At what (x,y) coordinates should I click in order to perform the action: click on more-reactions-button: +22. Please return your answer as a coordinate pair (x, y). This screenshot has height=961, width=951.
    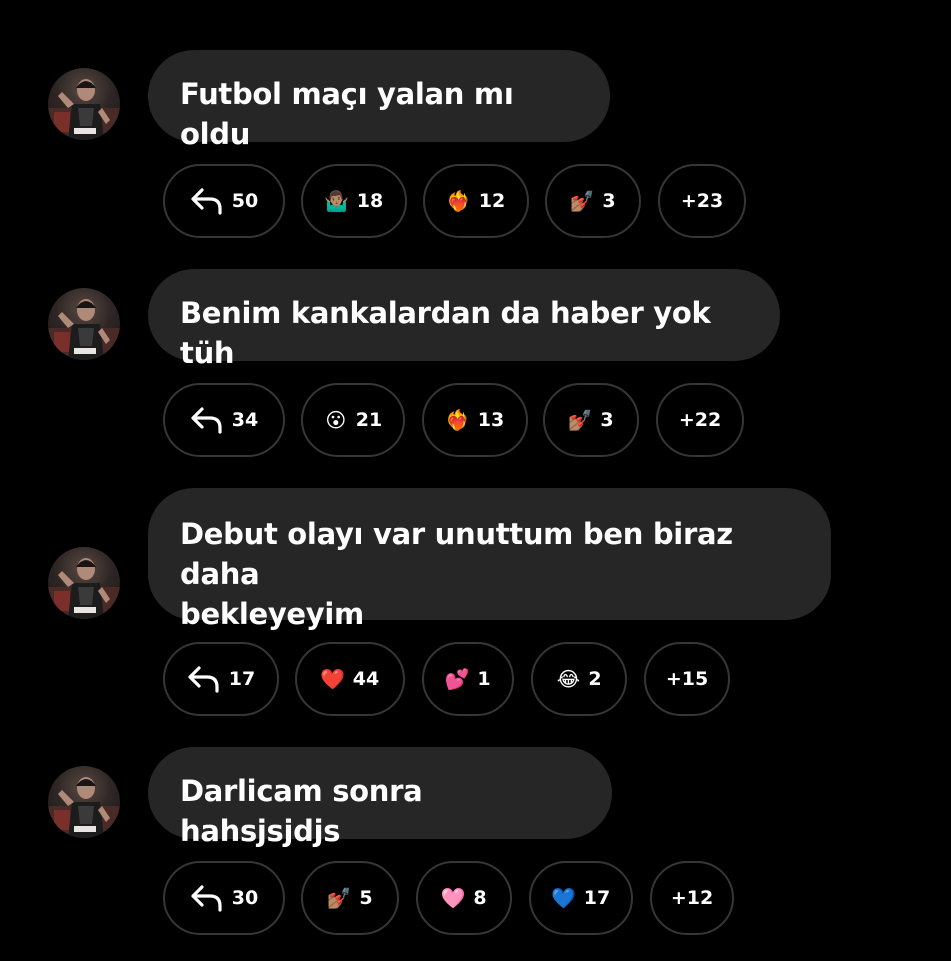
    Looking at the image, I should click on (700, 420).